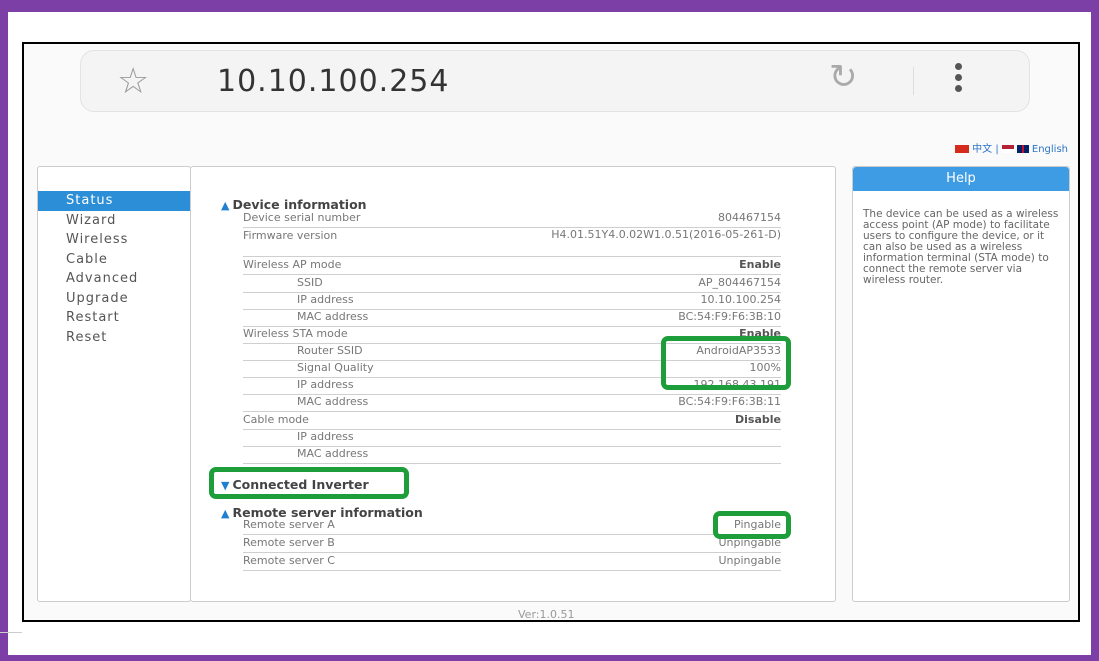  What do you see at coordinates (546, 614) in the screenshot?
I see `version-label: Ver:1.0.51` at bounding box center [546, 614].